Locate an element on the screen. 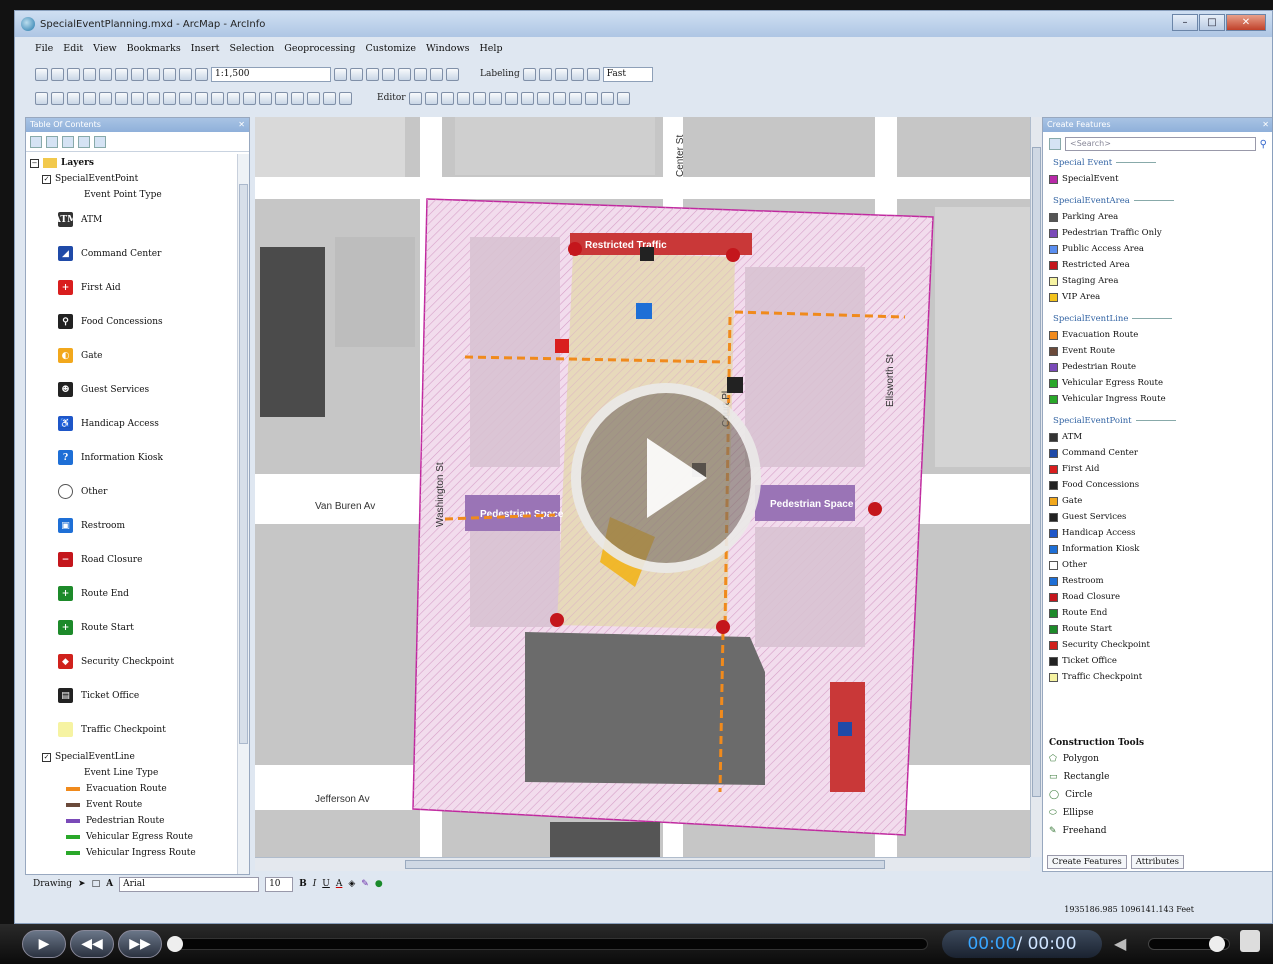 Image resolution: width=1273 pixels, height=964 pixels. undo-icon is located at coordinates (169, 74).